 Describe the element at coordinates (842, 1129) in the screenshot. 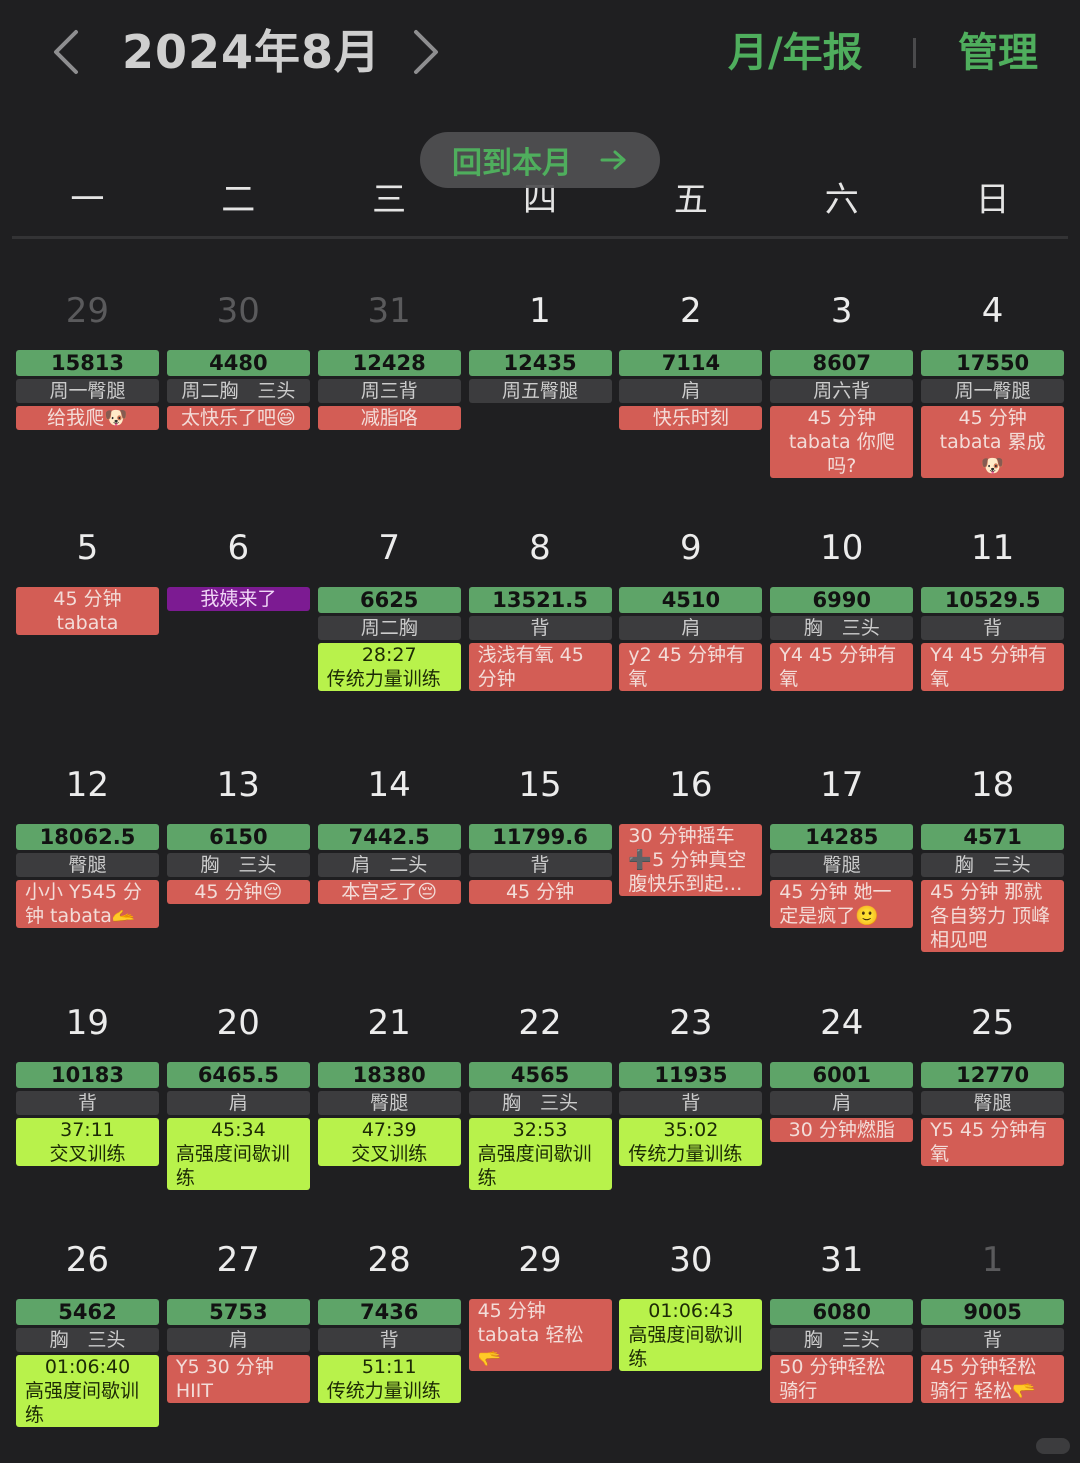

I see `note-bar: 30 分钟燃脂` at that location.